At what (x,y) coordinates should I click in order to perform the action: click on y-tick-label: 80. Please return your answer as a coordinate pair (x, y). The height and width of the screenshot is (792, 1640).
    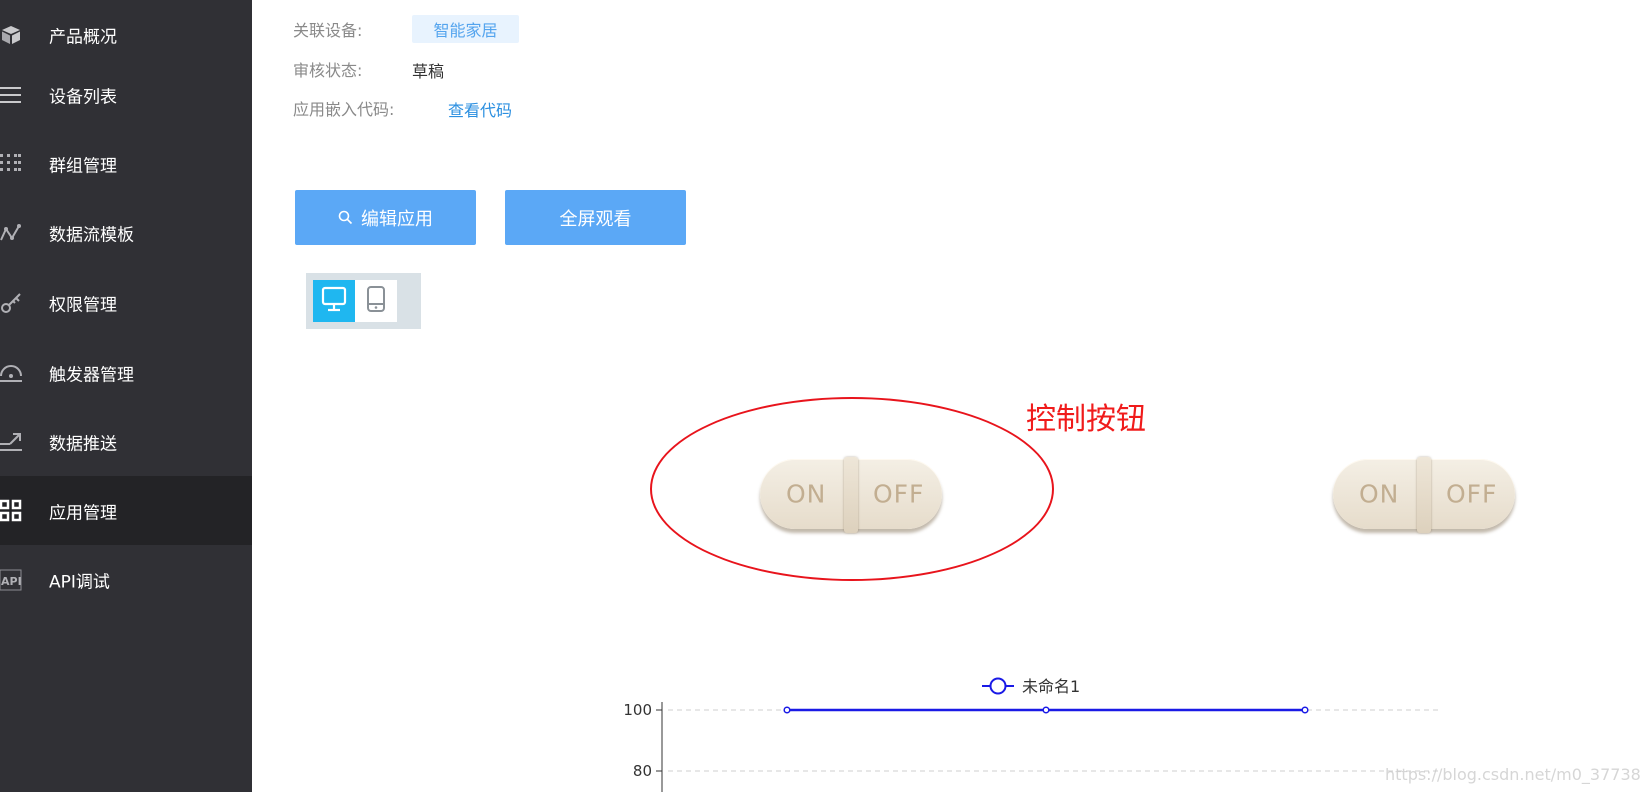
    Looking at the image, I should click on (642, 771).